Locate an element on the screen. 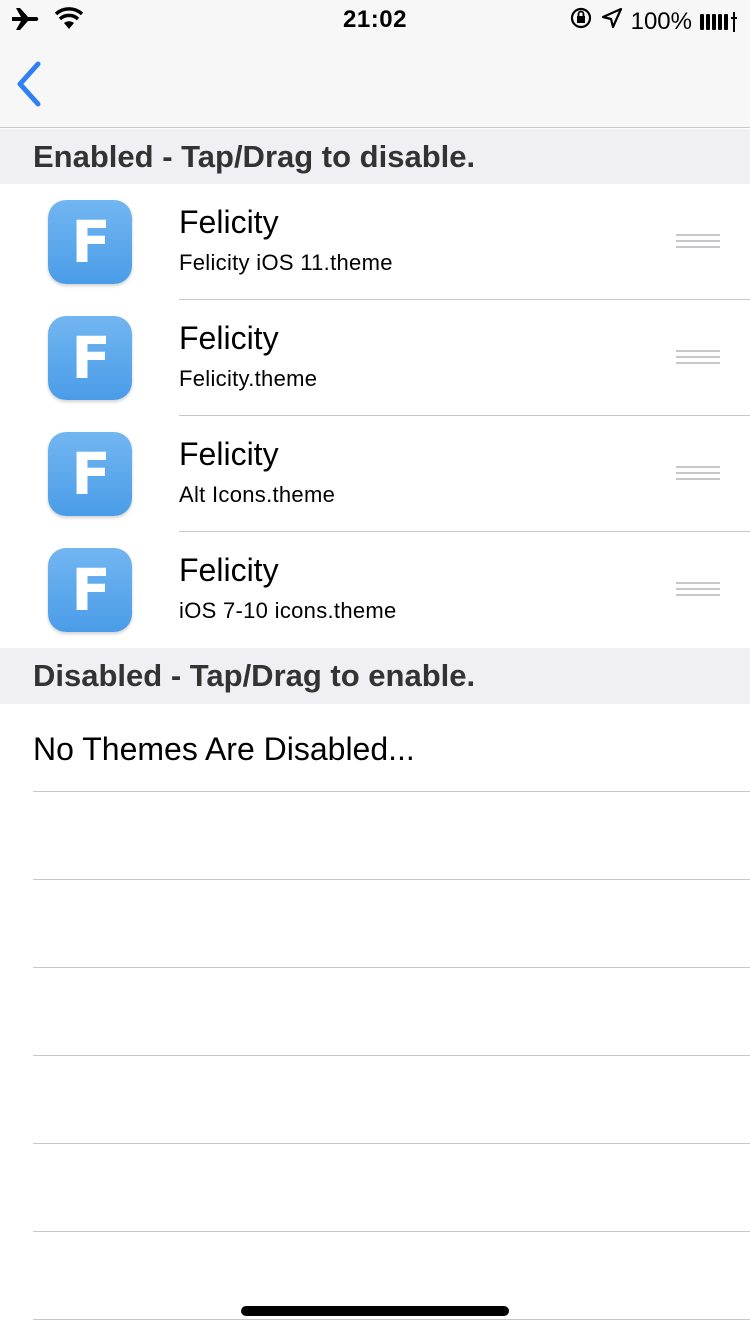  disabled-section-title: Disabled - Tap/Drag to enable. is located at coordinates (254, 675).